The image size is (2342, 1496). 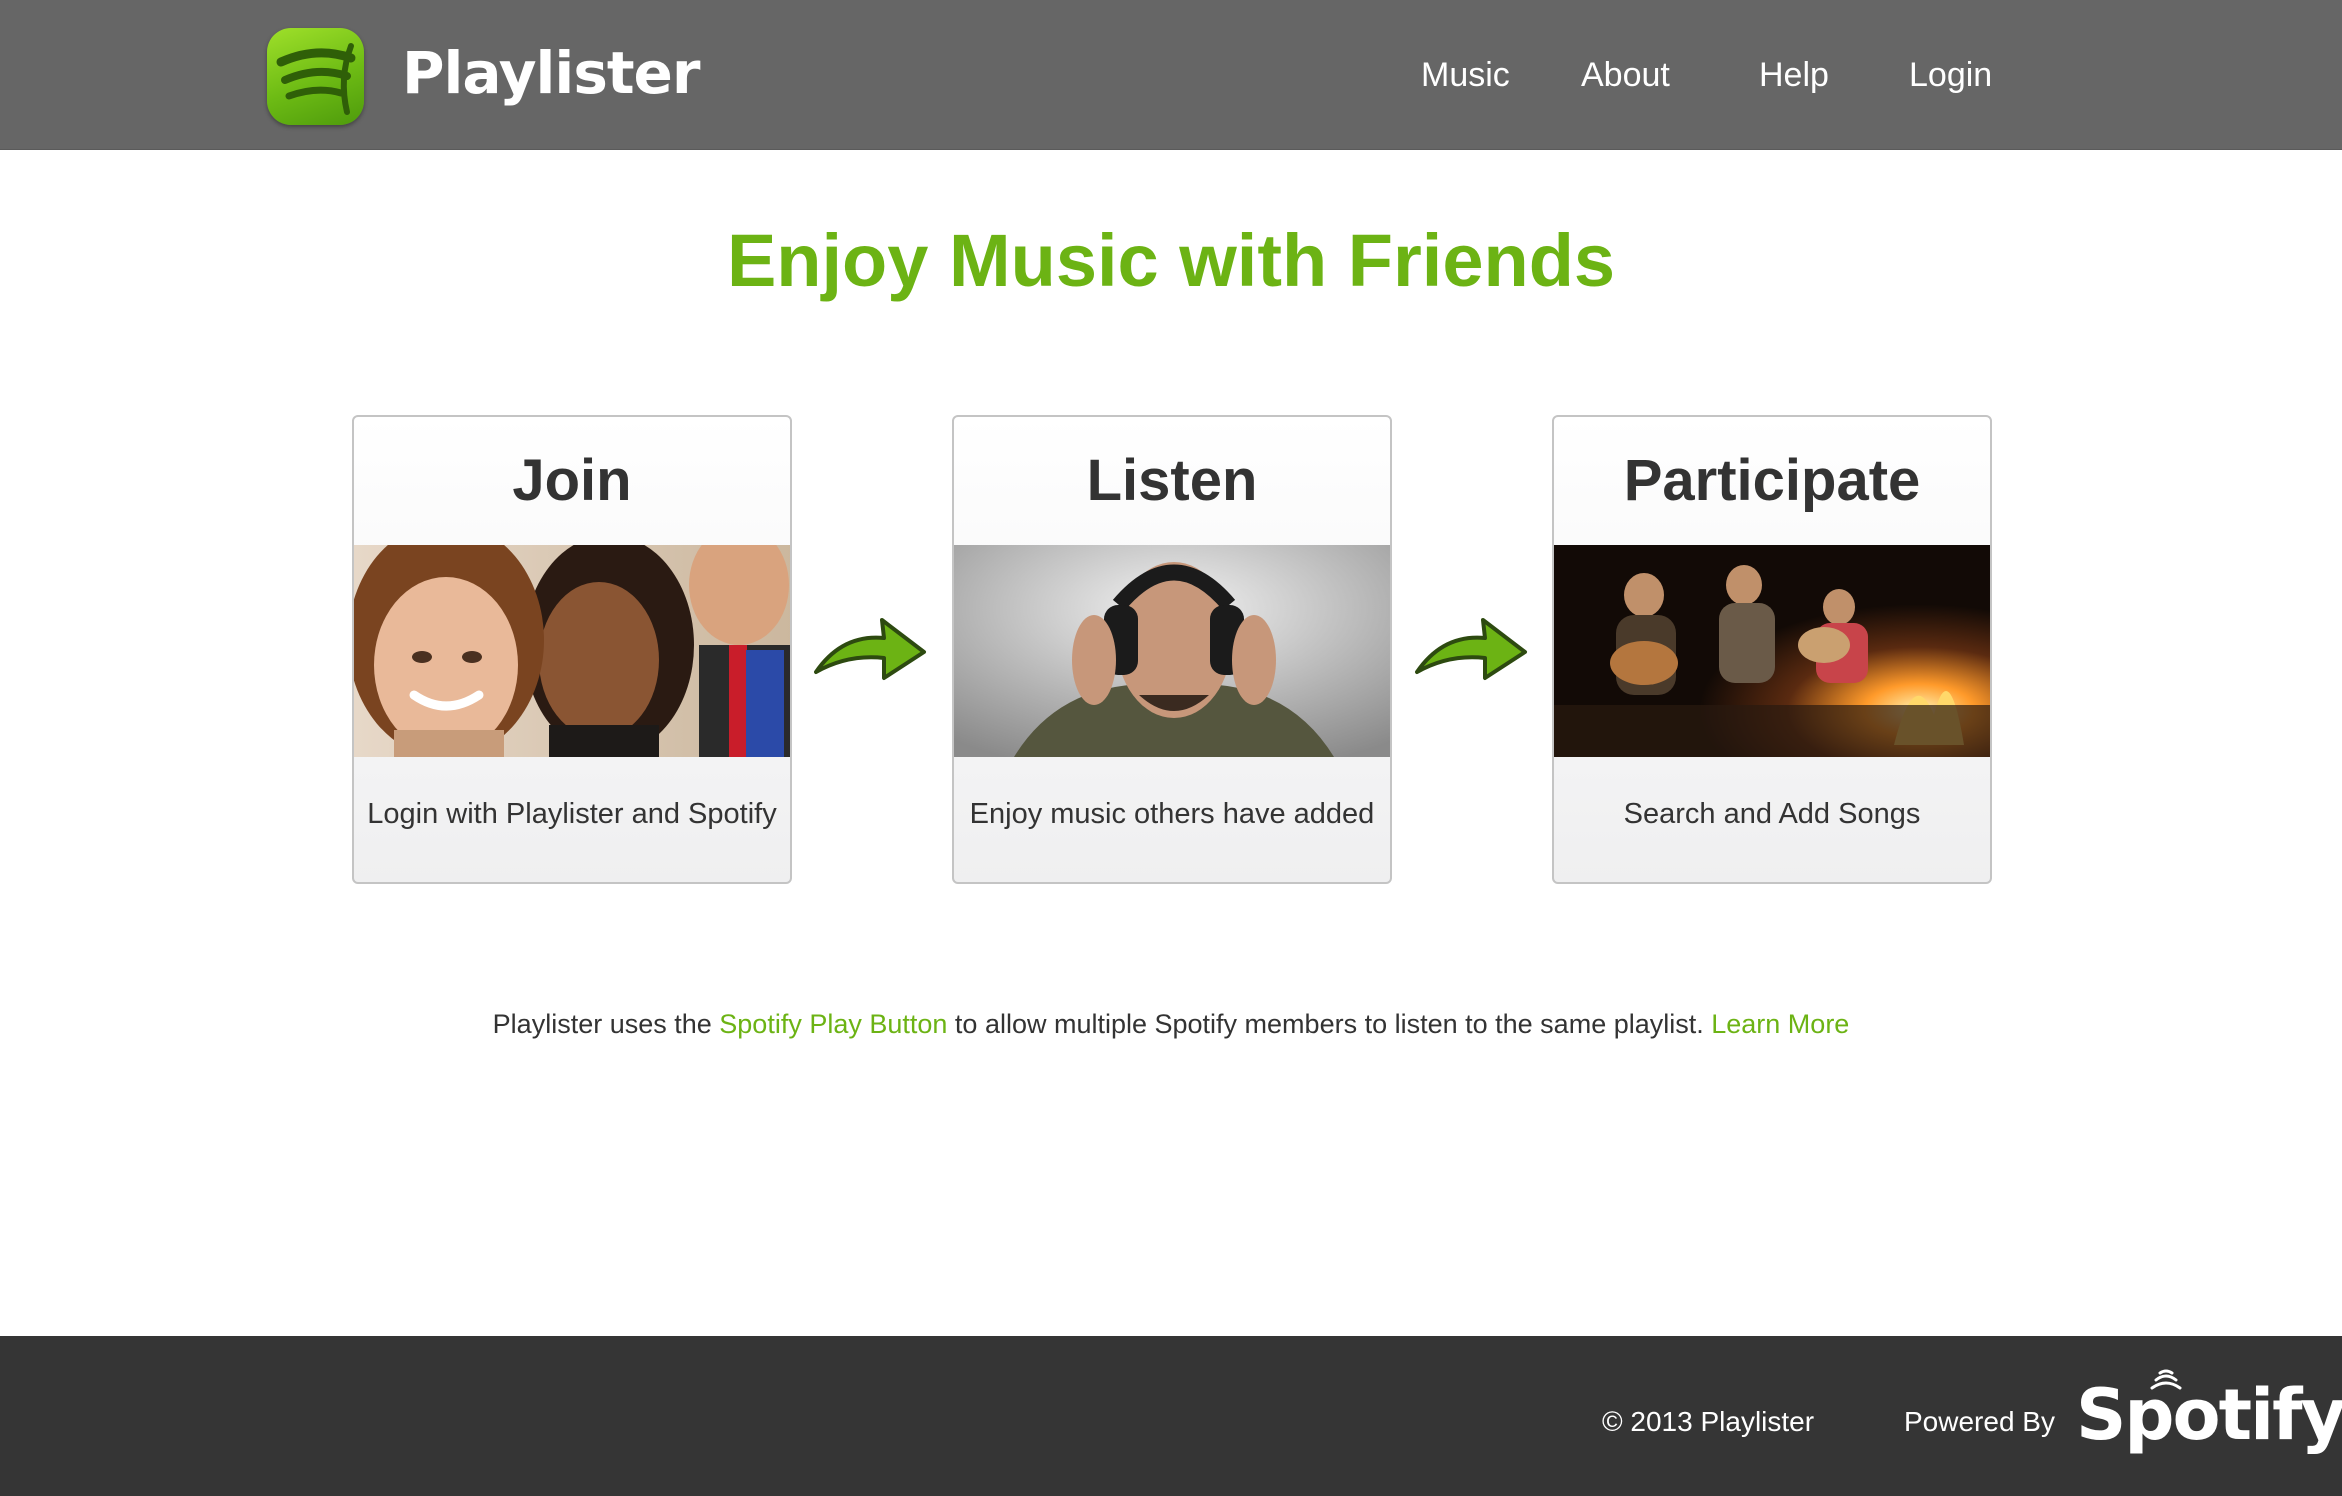 I want to click on card-participate: Participate Search and Add Songs, so click(x=1772, y=649).